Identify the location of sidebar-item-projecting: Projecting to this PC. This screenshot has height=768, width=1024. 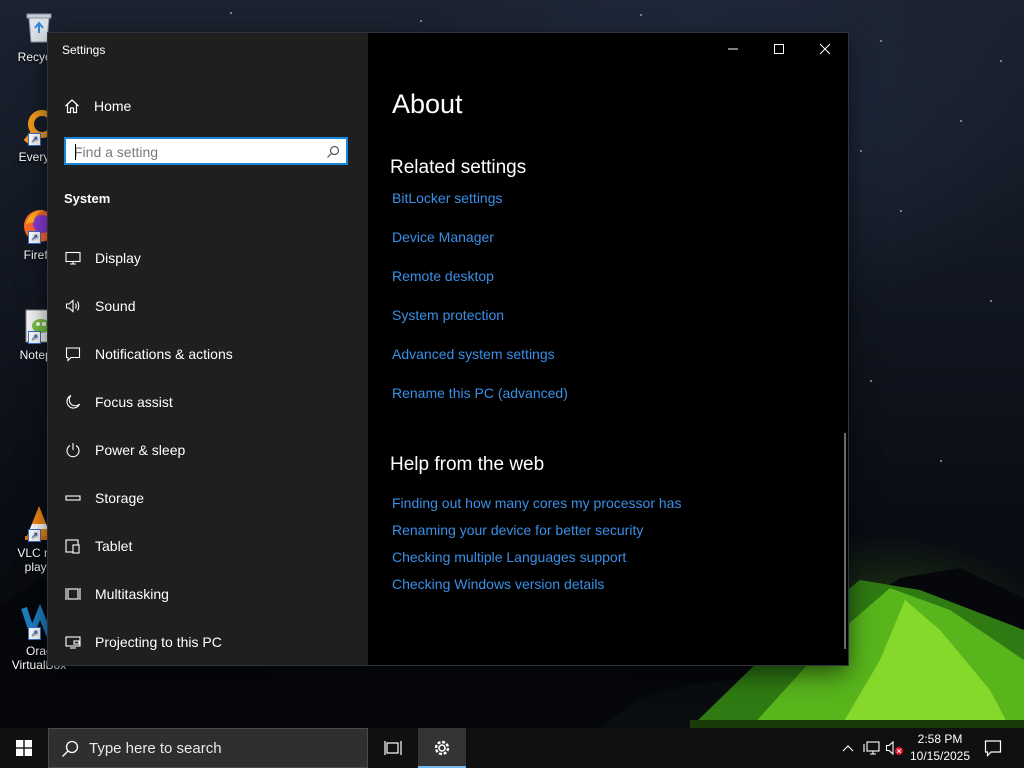
(208, 641).